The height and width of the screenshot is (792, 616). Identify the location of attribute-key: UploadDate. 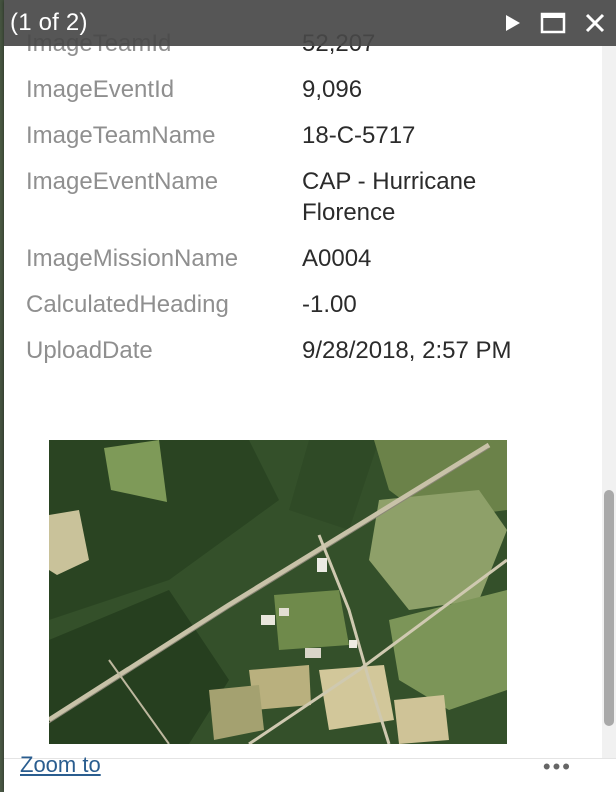
(89, 350).